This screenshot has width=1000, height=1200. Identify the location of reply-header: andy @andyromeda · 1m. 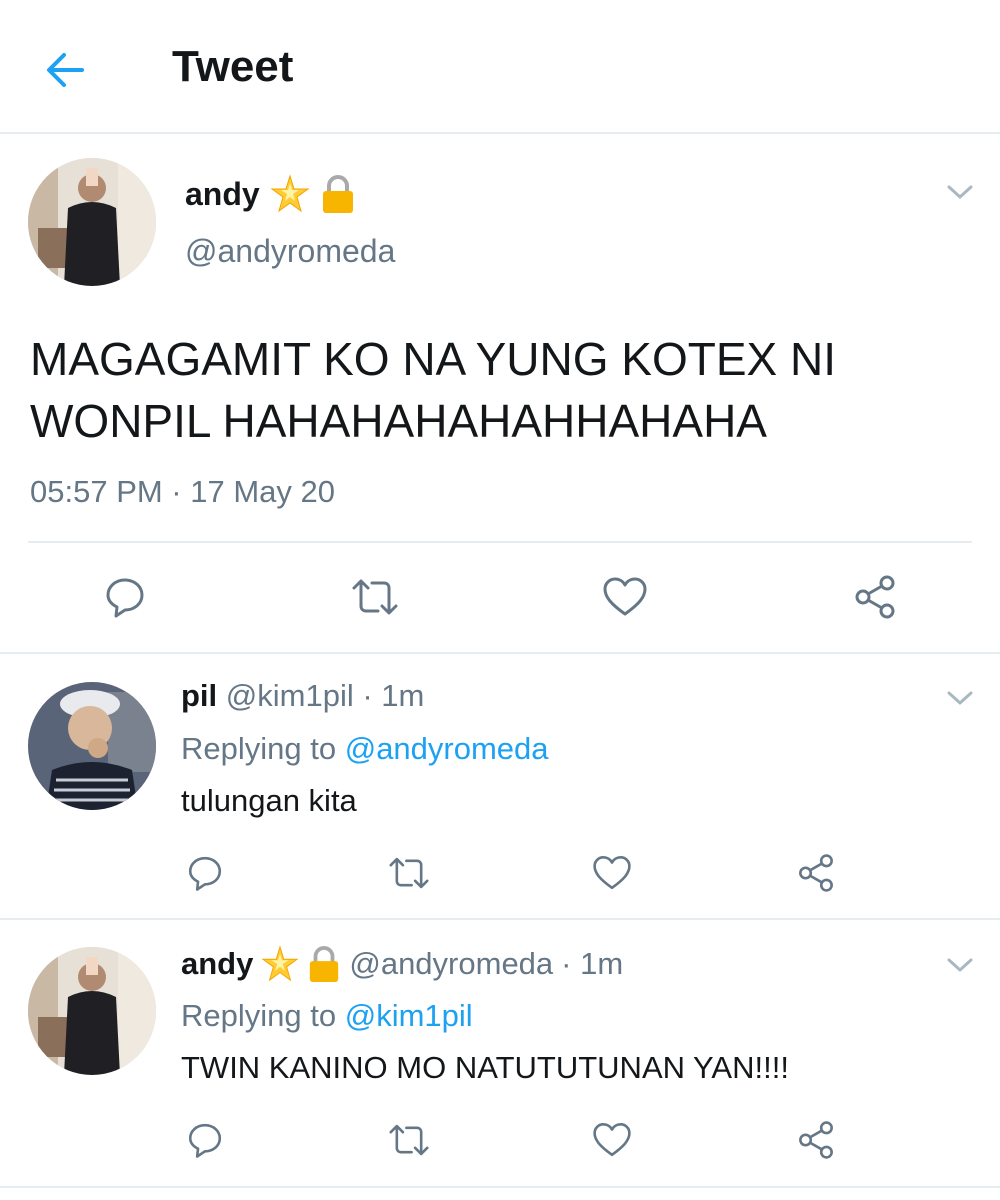
(402, 964).